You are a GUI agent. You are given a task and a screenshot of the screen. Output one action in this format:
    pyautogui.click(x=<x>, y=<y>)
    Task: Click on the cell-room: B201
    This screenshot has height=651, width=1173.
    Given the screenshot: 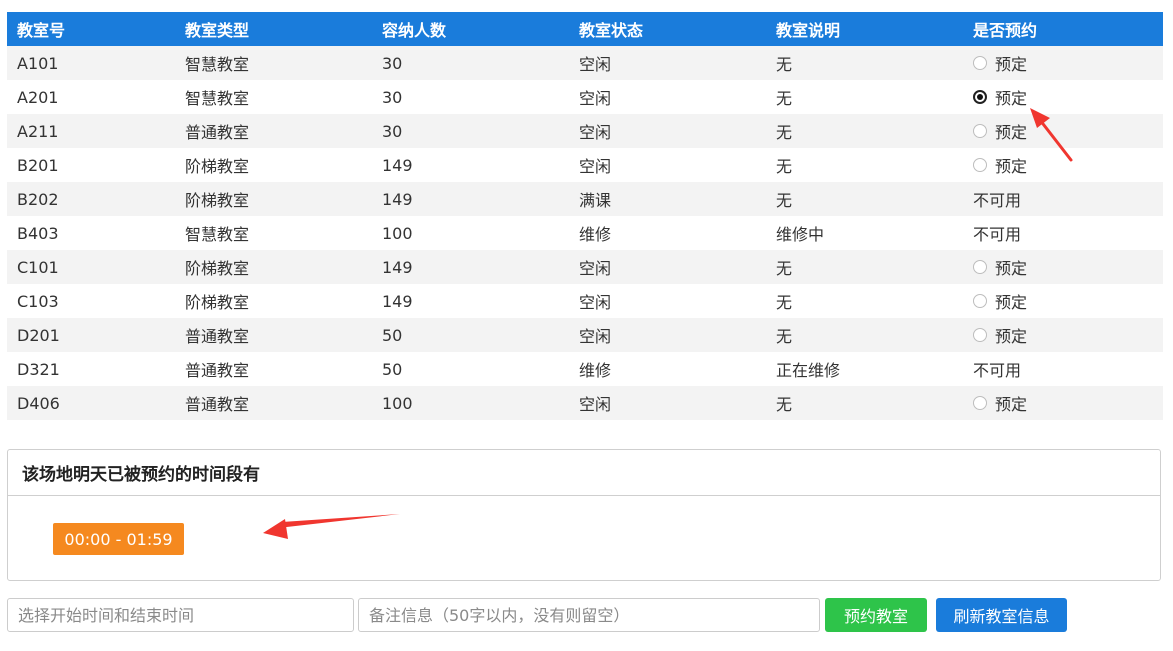 What is the action you would take?
    pyautogui.click(x=91, y=165)
    